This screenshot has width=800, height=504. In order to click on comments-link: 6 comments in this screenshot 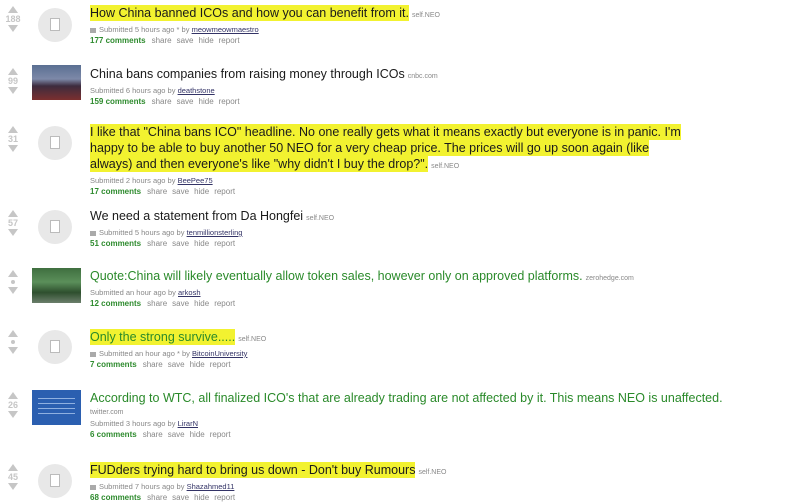, I will do `click(113, 434)`.